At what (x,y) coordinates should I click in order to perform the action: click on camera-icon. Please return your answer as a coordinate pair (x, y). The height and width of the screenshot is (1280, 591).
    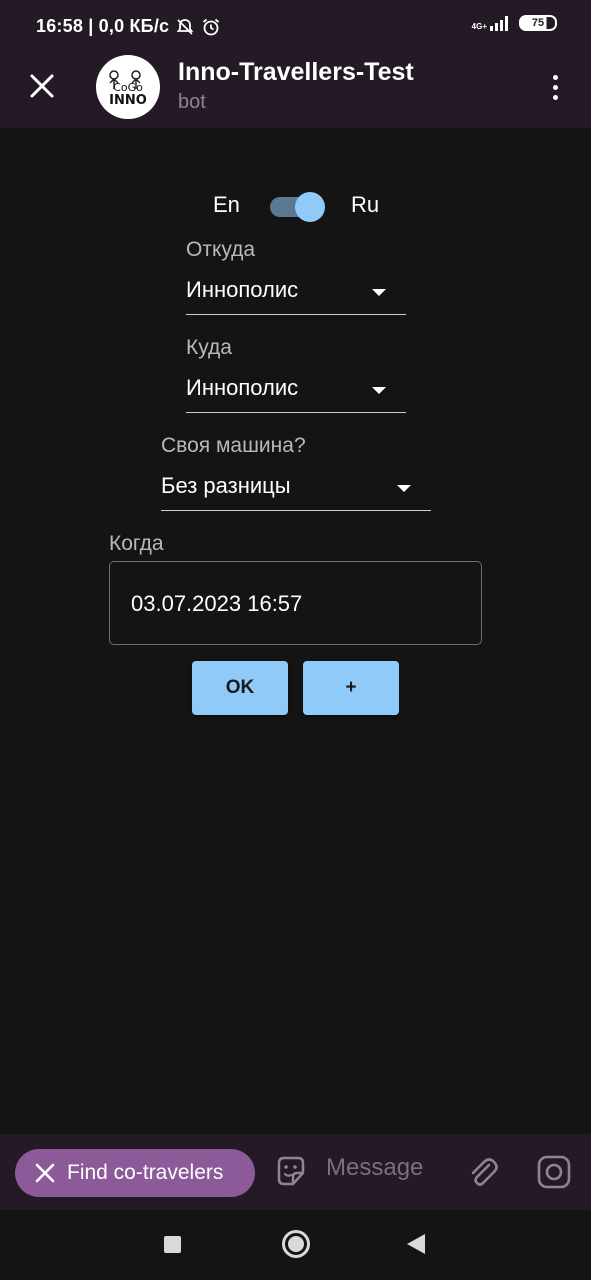
    Looking at the image, I should click on (554, 1172).